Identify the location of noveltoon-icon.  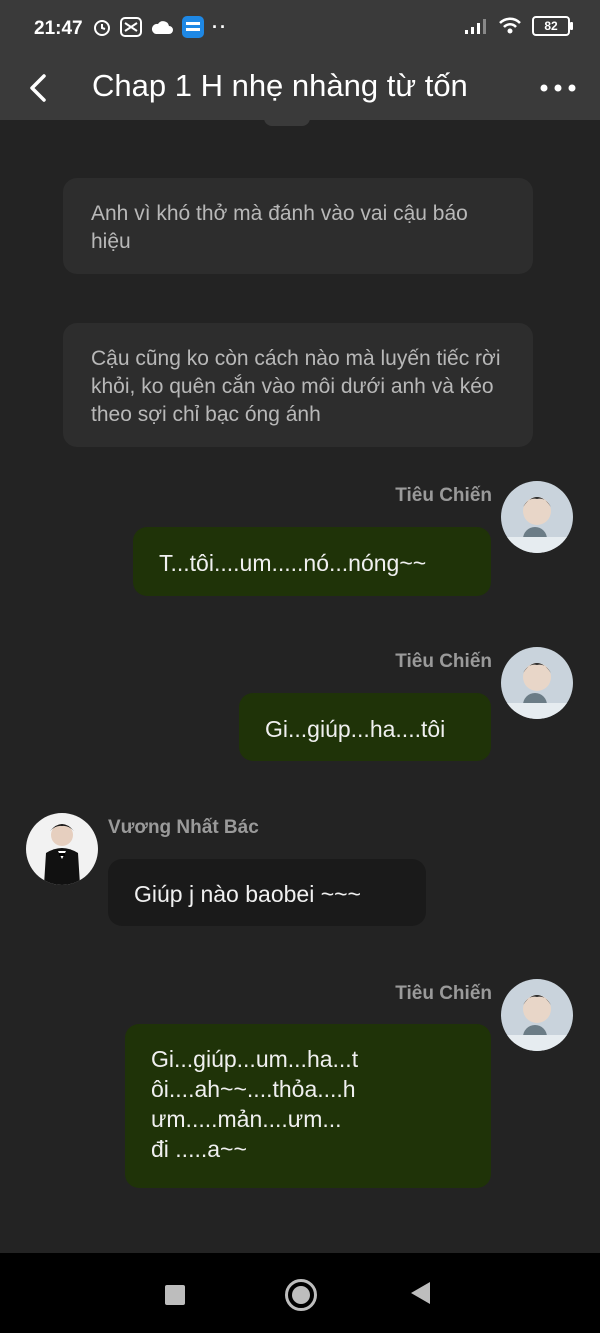
(193, 27).